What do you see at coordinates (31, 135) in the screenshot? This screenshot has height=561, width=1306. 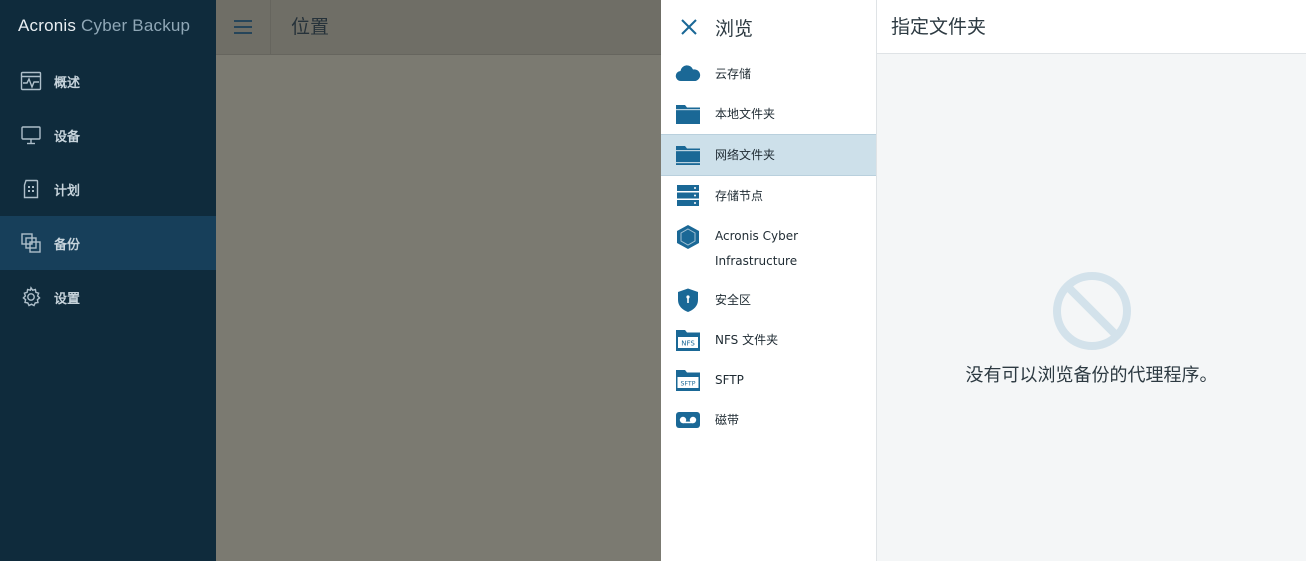 I see `monitor-icon` at bounding box center [31, 135].